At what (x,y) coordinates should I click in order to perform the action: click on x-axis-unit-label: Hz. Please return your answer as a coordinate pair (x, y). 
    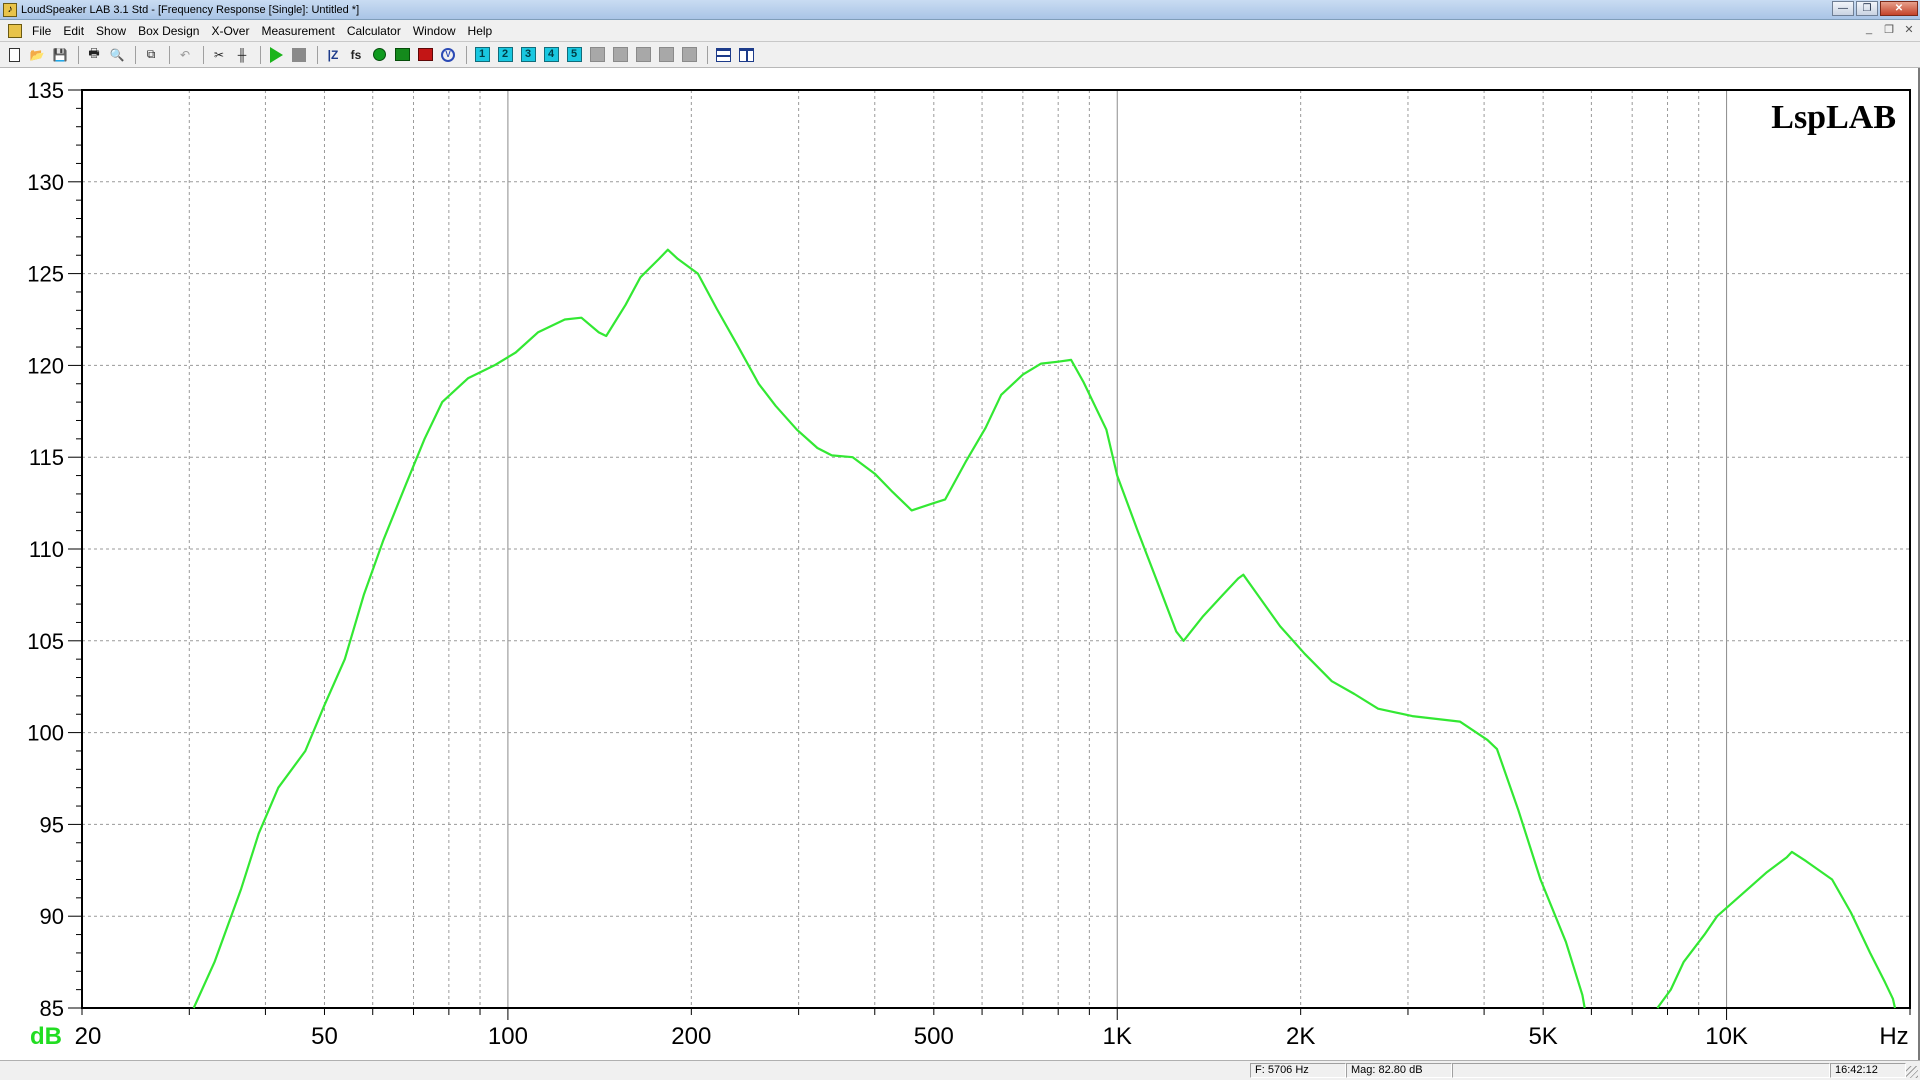
    Looking at the image, I should click on (1893, 1036).